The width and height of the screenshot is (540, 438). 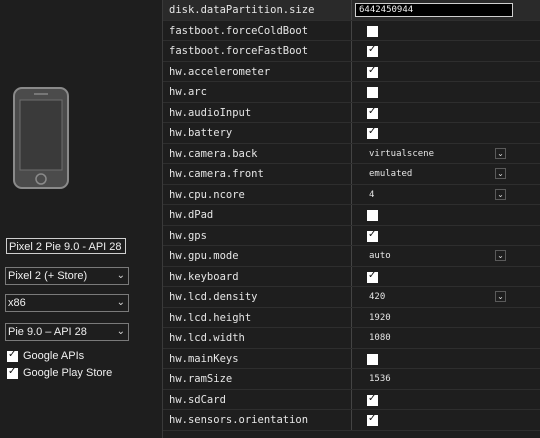 I want to click on avd-name-field: Pixel 2 Pie 9.0 - API 28, so click(x=66, y=246).